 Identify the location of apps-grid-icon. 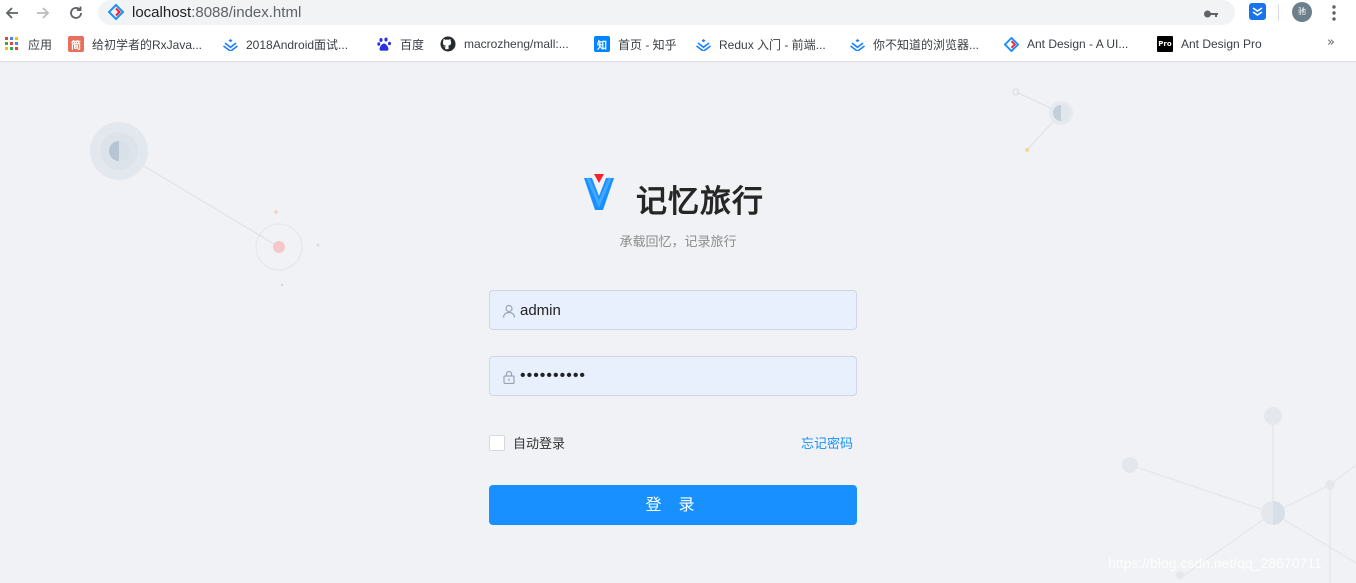
(12, 44).